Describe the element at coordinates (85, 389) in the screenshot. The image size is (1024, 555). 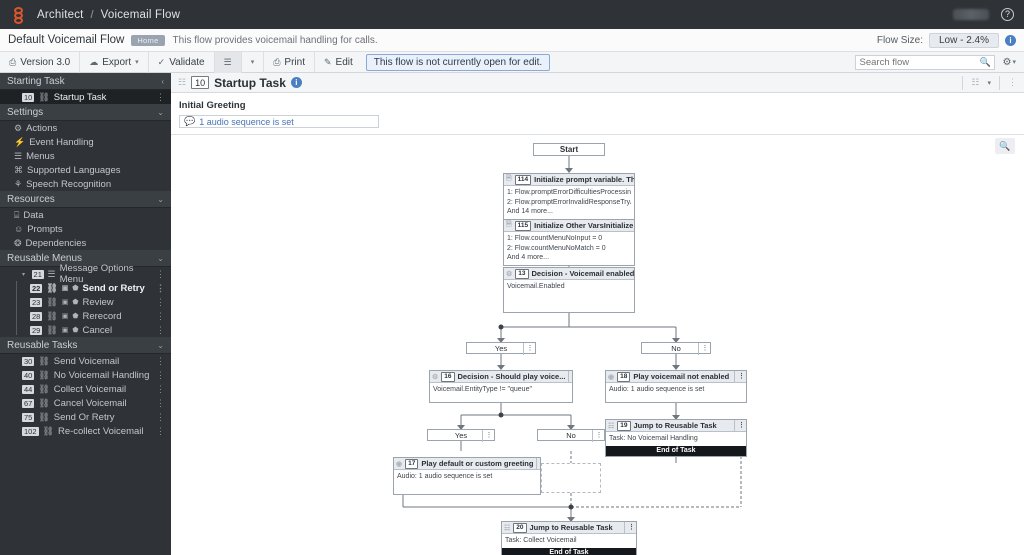
I see `sidebar-item-collect-voicemail: 44 ⛓ Collect Voicemail ⋮` at that location.